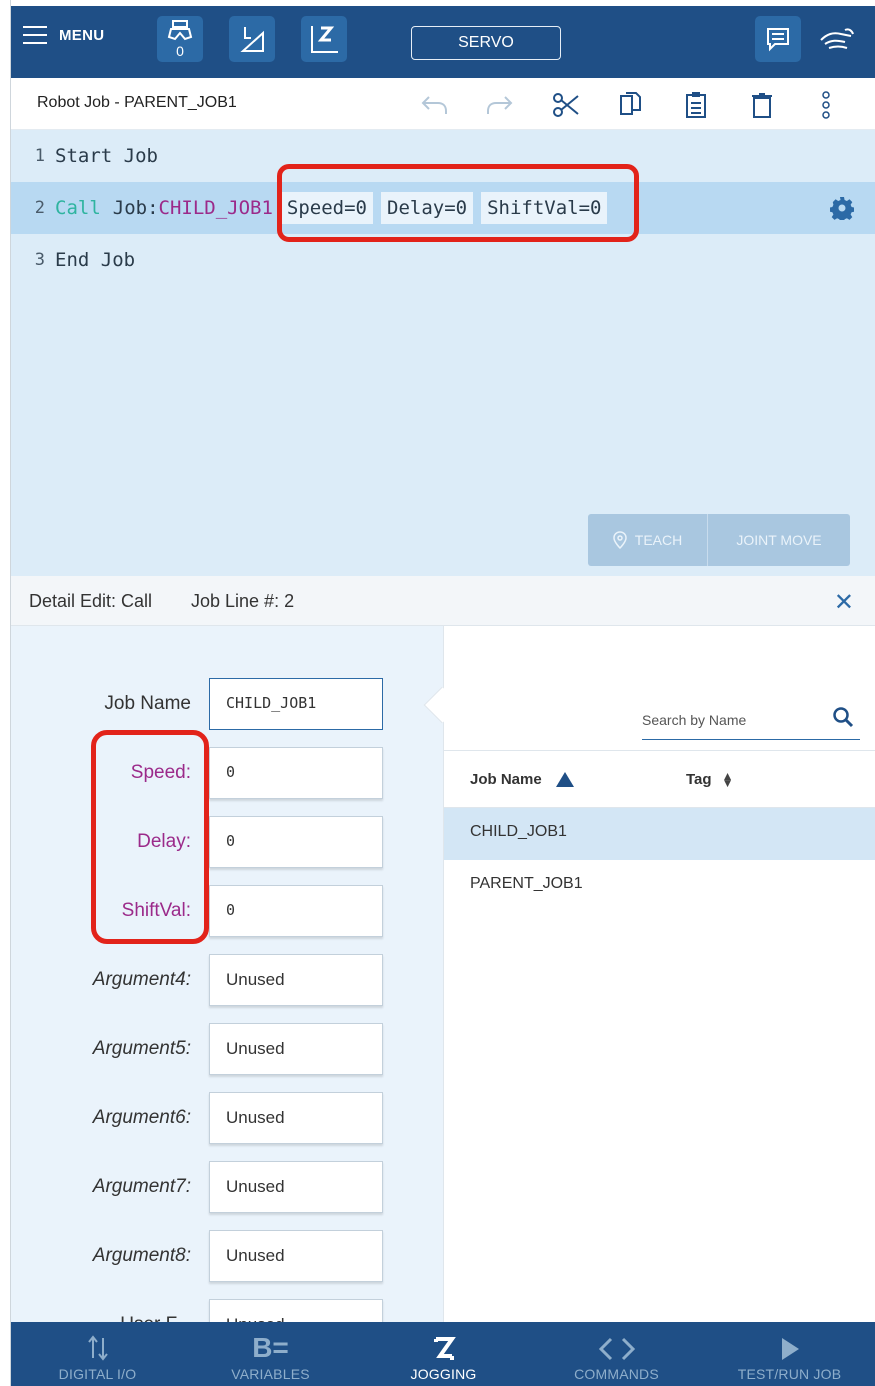  I want to click on argument5-input: Unused, so click(296, 1049).